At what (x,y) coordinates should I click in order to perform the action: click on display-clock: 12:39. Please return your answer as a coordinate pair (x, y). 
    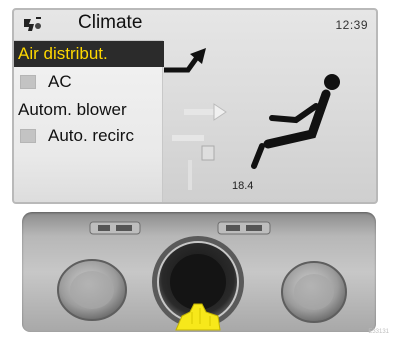
    Looking at the image, I should click on (351, 25).